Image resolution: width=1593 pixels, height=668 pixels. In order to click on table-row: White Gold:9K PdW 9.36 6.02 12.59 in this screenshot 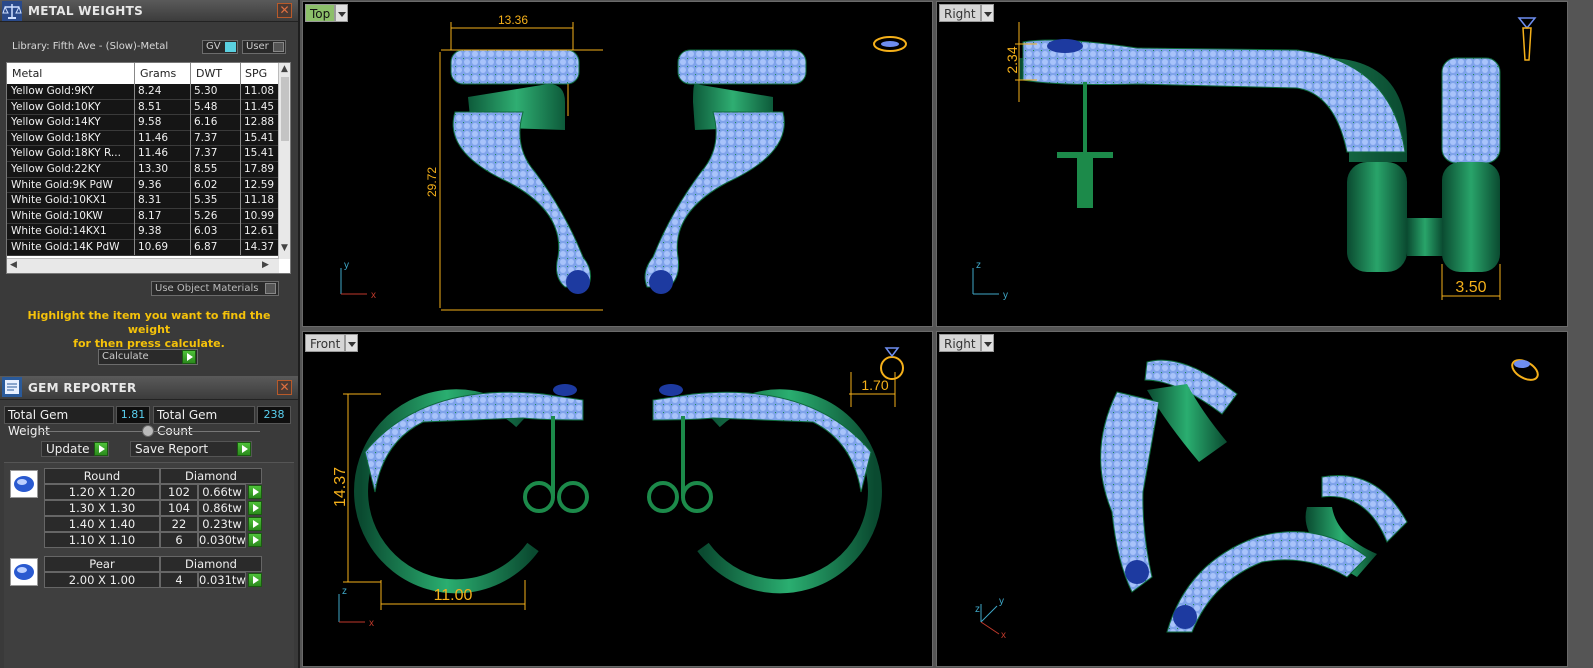, I will do `click(143, 185)`.